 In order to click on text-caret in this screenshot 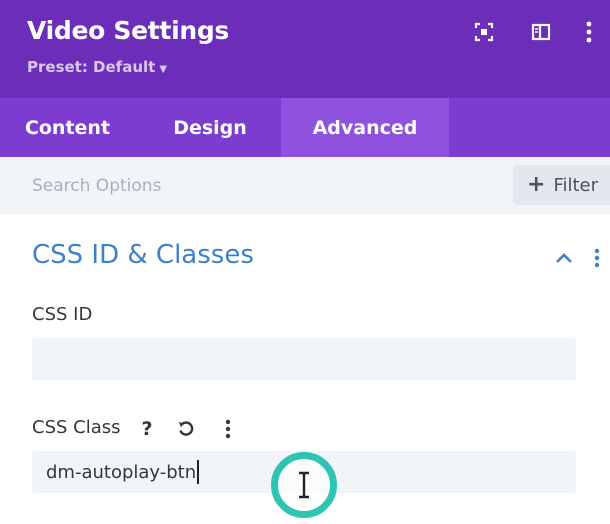, I will do `click(198, 472)`.